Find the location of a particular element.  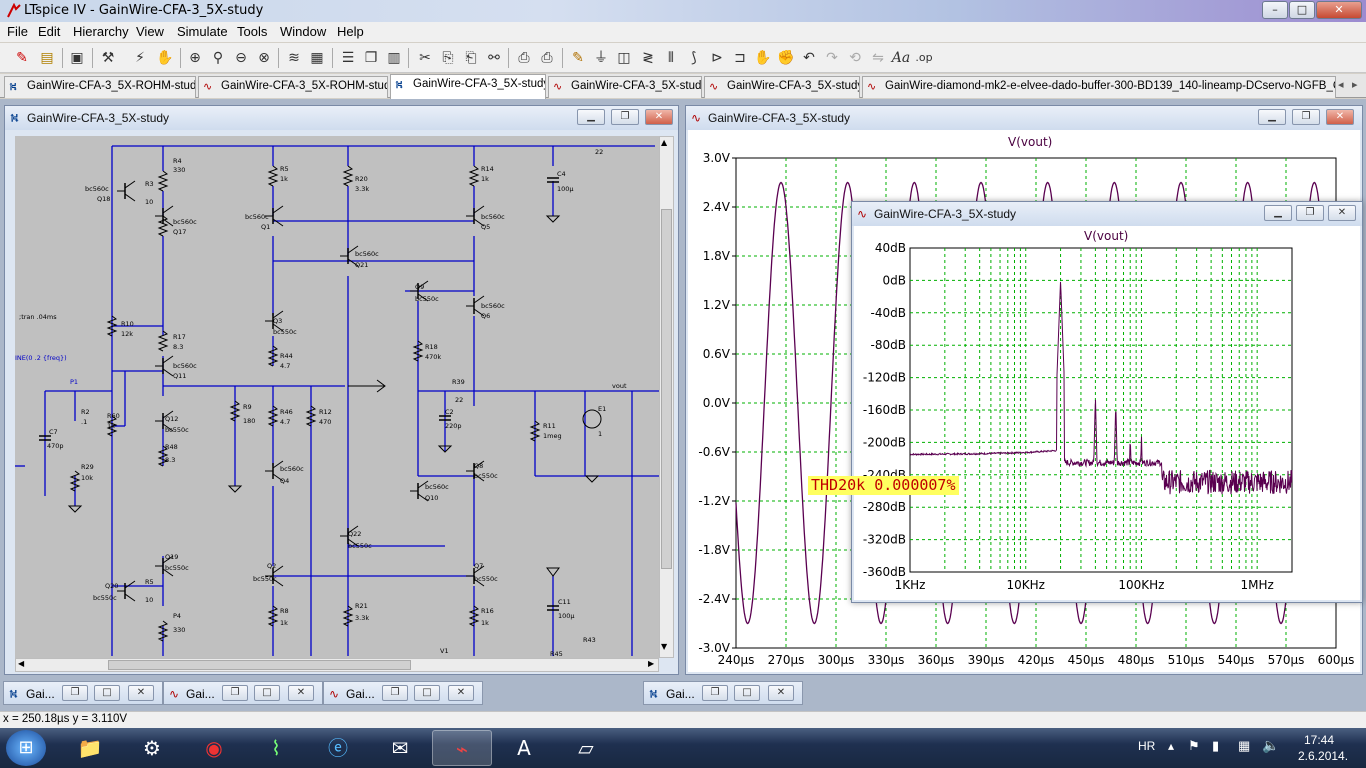

print-icon: ⎙ is located at coordinates (547, 58).